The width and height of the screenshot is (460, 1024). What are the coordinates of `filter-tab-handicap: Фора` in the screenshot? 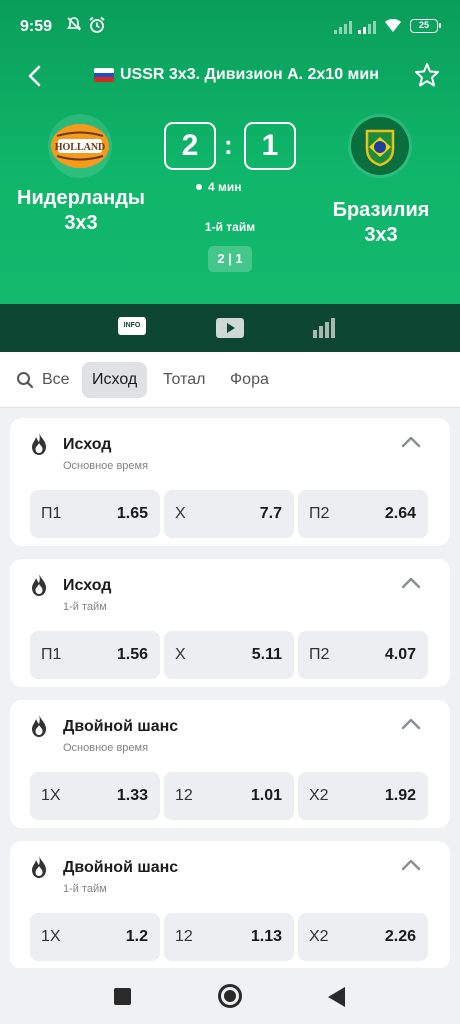 It's located at (249, 380).